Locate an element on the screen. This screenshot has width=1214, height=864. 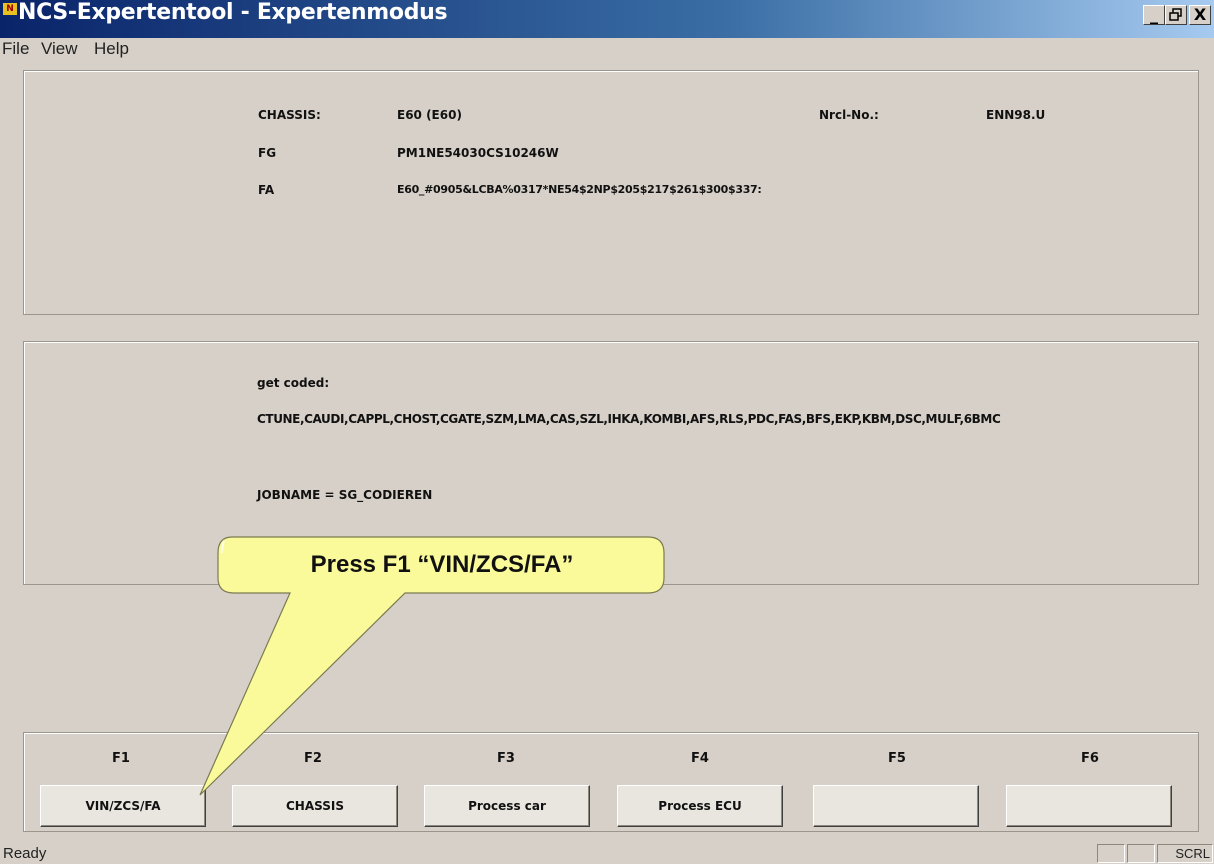
callout-text: Press F1 “VIN/ZCS/FA” is located at coordinates (442, 564).